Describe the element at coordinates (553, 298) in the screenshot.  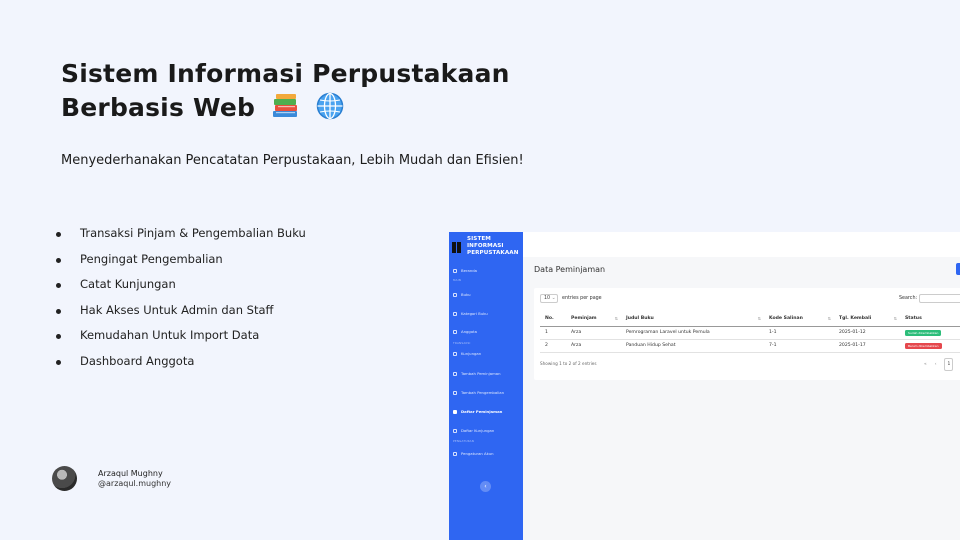
I see `chevron-down-icon: ⌄` at that location.